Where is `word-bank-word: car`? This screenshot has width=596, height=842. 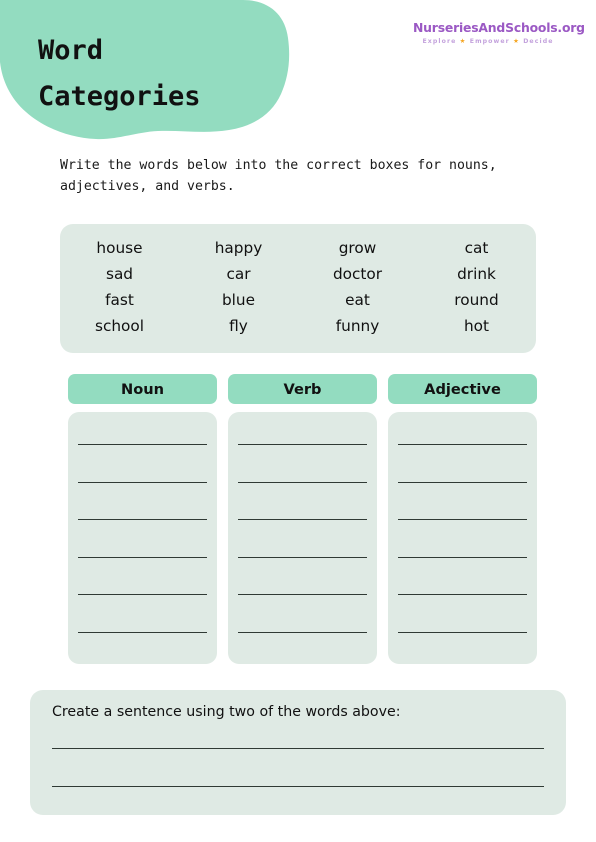 word-bank-word: car is located at coordinates (238, 273).